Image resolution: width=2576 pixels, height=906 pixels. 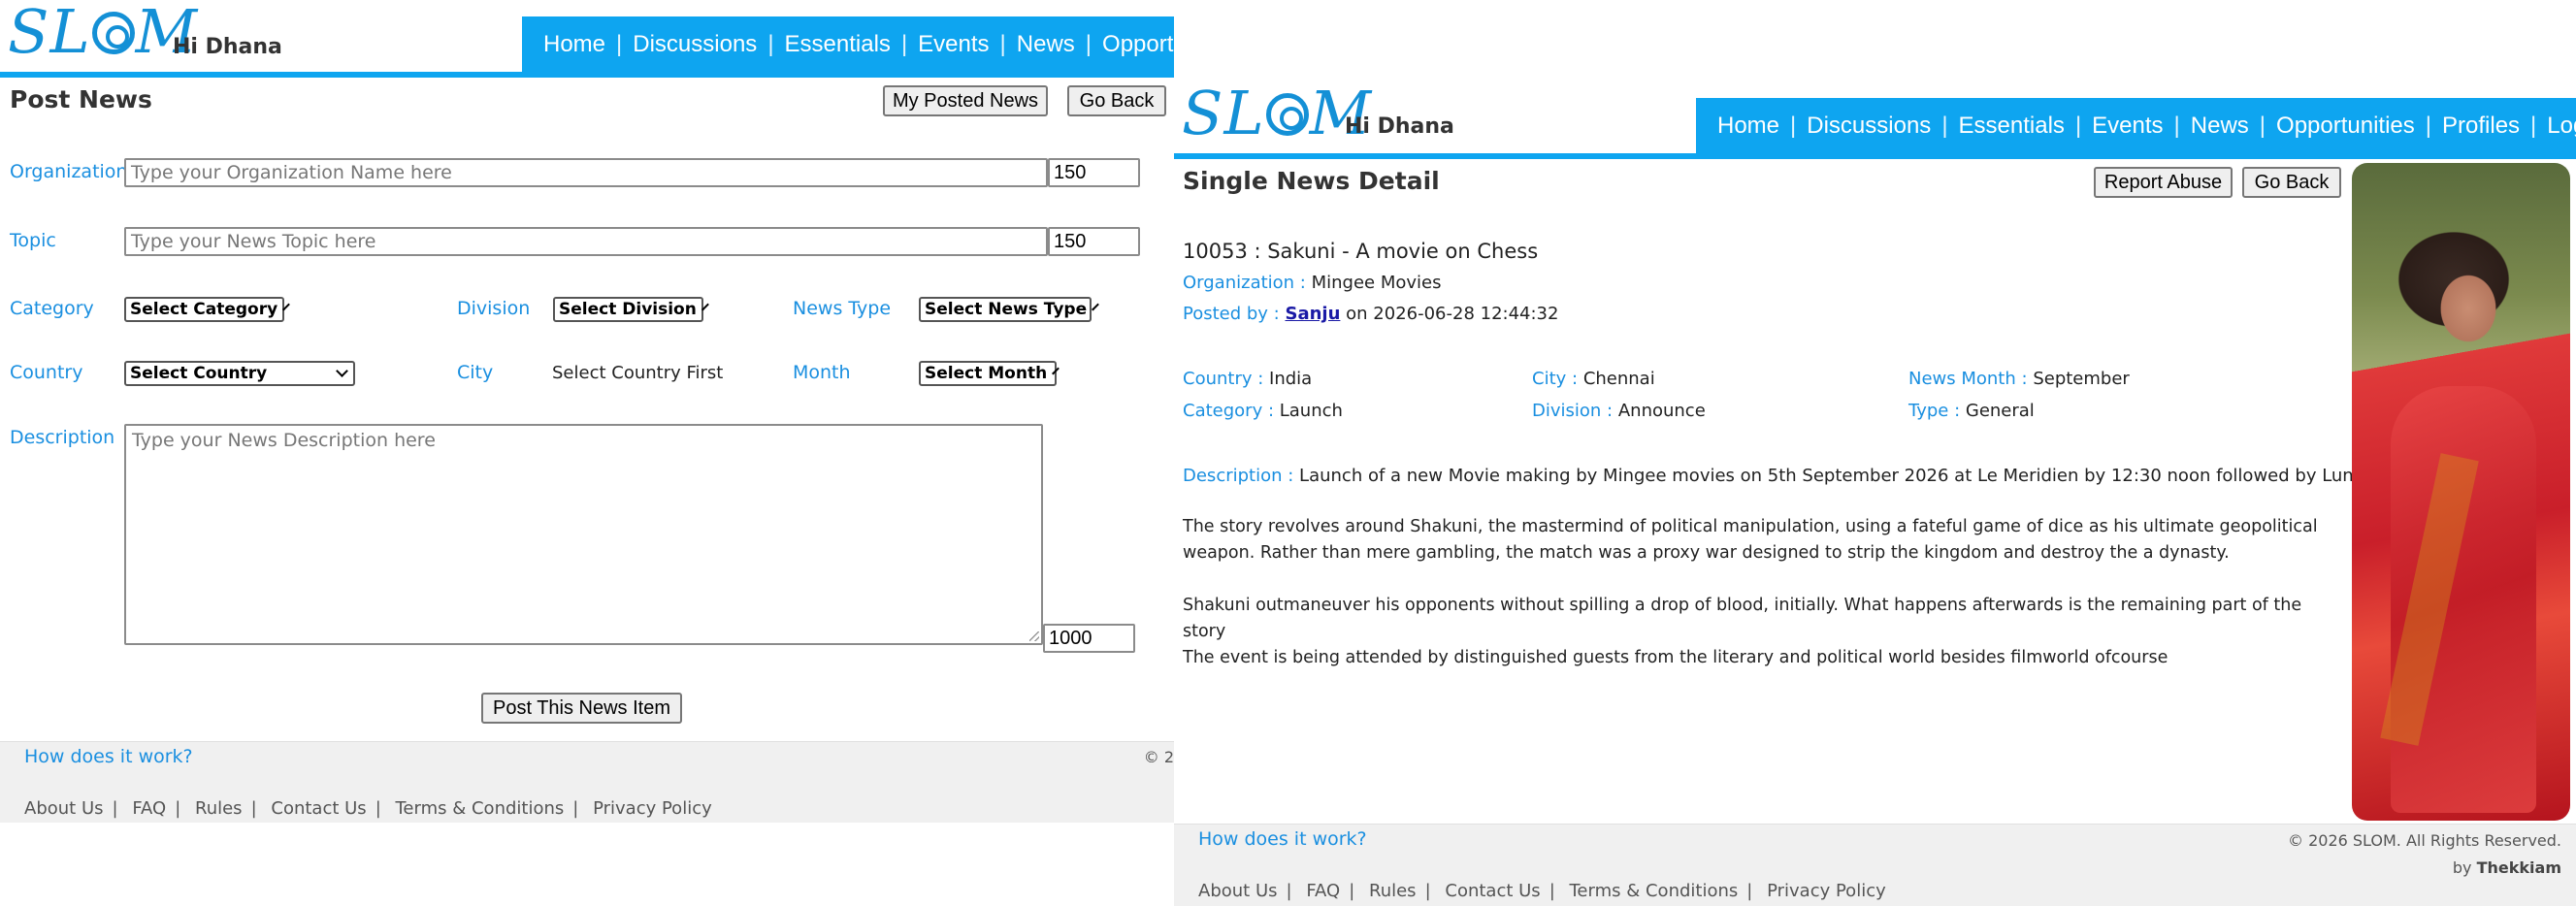 I want to click on country-select: Select Country, so click(x=239, y=373).